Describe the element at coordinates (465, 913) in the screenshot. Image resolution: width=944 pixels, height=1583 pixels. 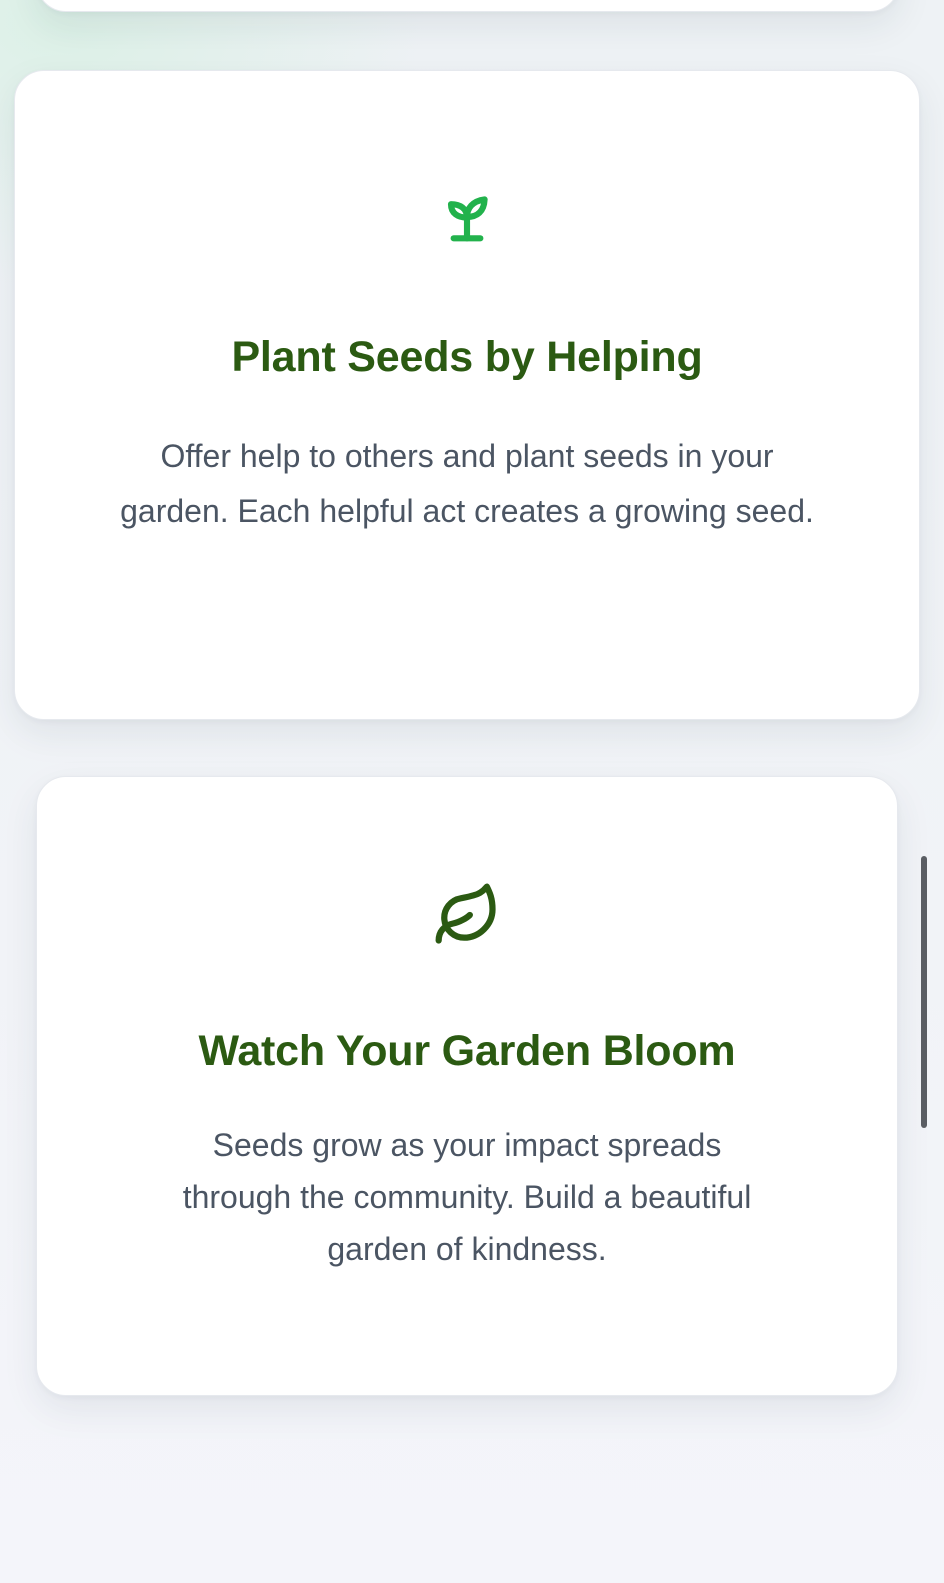
I see `leaf-icon` at that location.